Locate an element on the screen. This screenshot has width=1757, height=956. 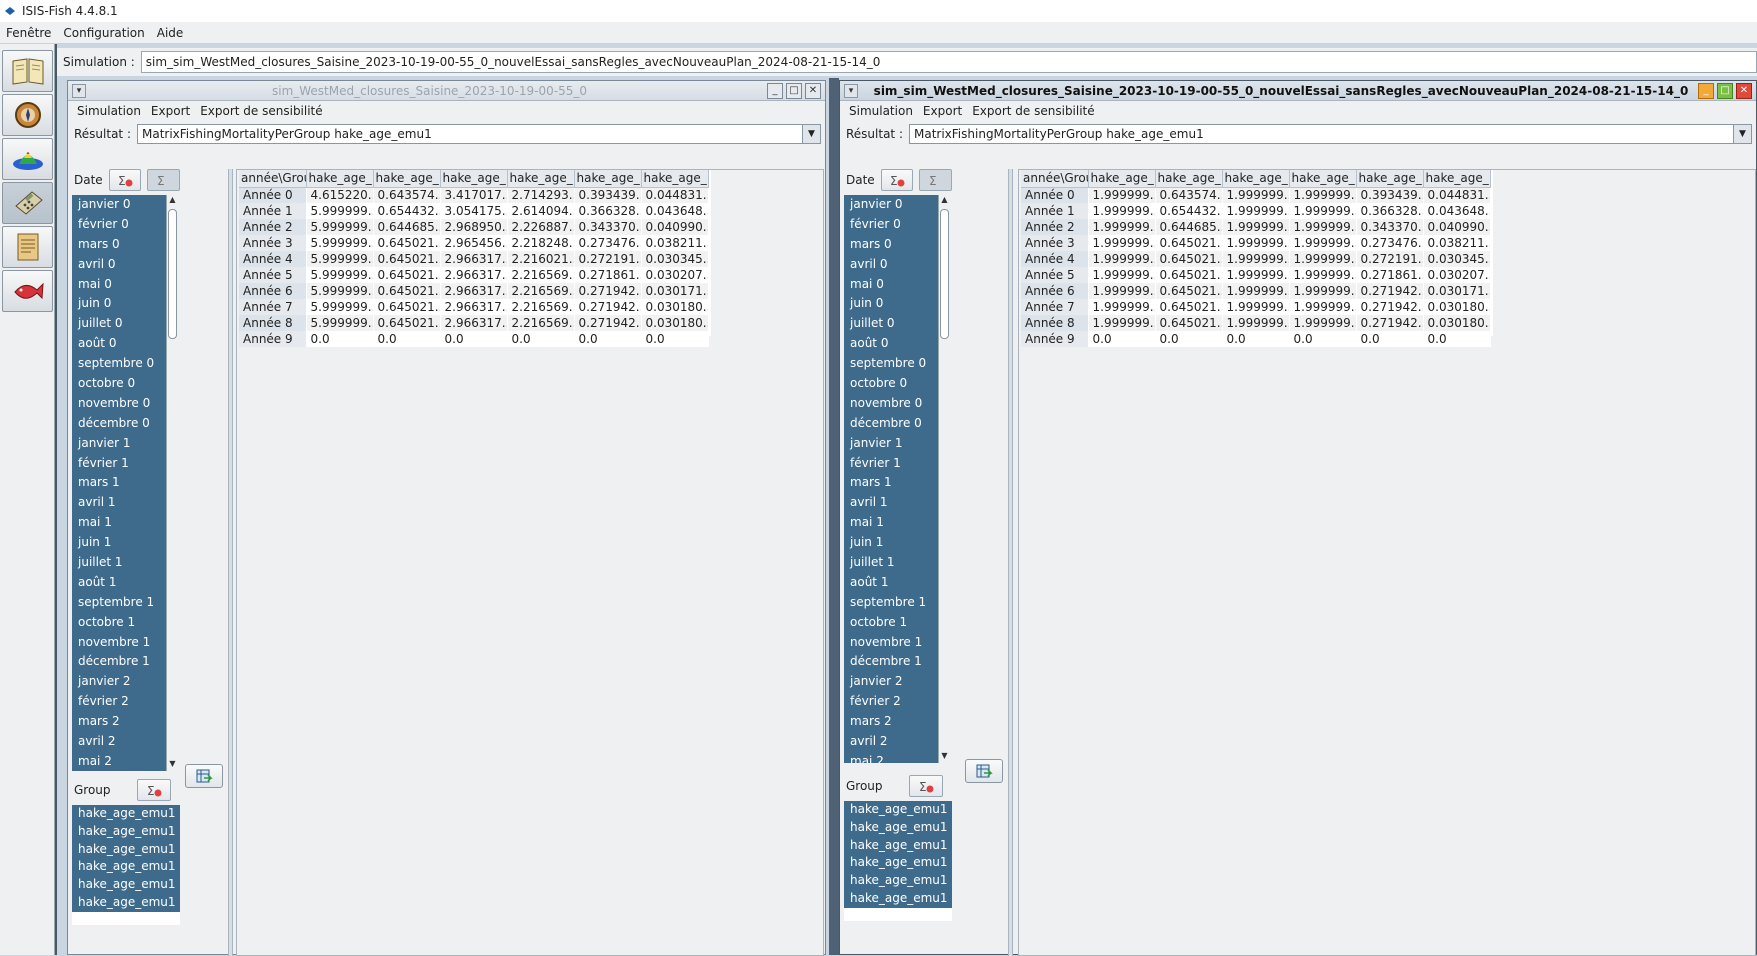
date-list-item: février 0 is located at coordinates (897, 225).